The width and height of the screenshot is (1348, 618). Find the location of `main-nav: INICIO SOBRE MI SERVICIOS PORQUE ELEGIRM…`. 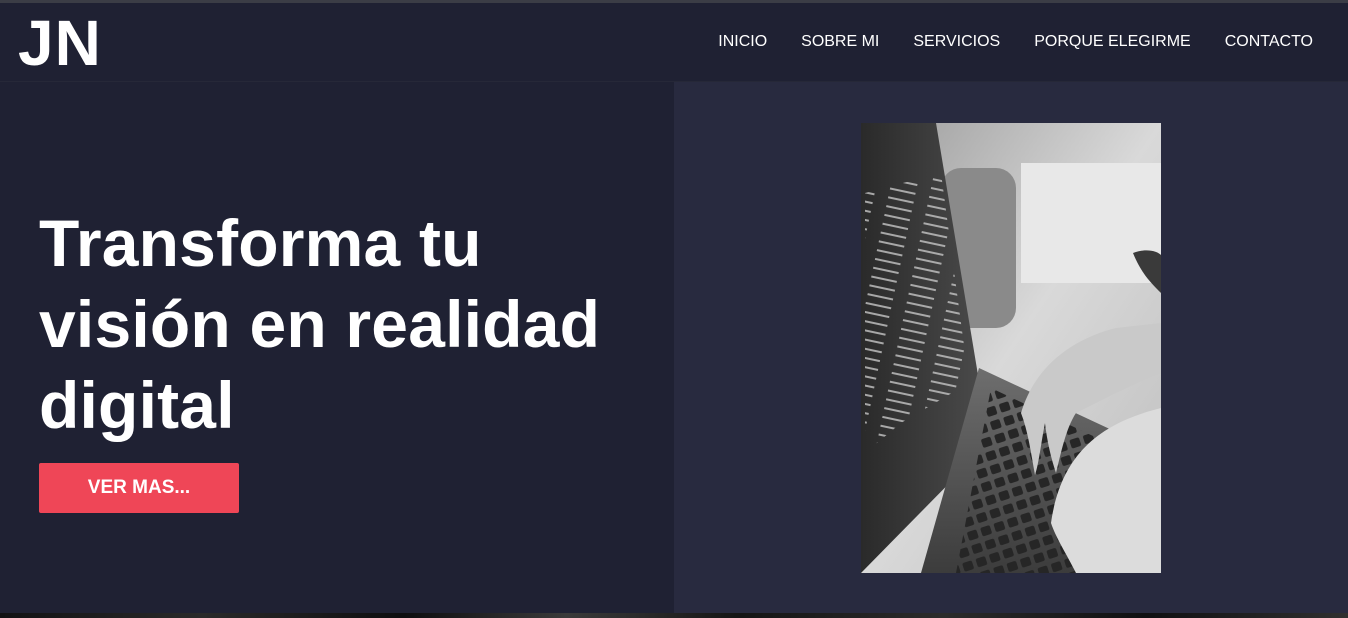

main-nav: INICIO SOBRE MI SERVICIOS PORQUE ELEGIRM… is located at coordinates (1015, 42).